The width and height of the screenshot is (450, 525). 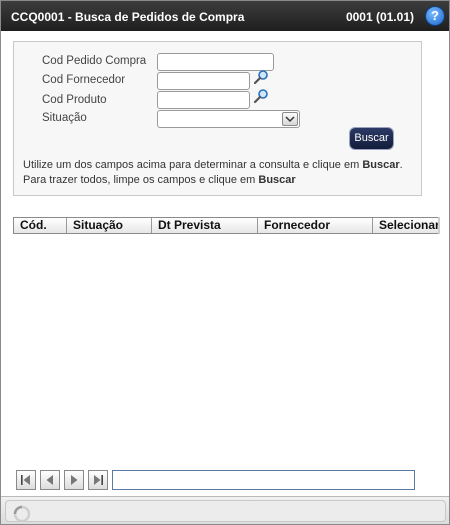 What do you see at coordinates (40, 225) in the screenshot?
I see `column-header-cod: Cód.` at bounding box center [40, 225].